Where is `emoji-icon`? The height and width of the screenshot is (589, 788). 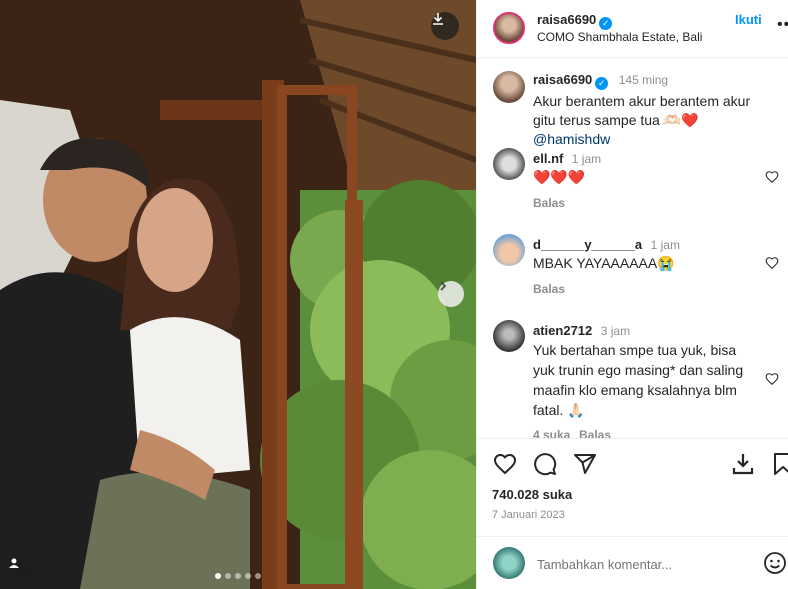
emoji-icon is located at coordinates (775, 563).